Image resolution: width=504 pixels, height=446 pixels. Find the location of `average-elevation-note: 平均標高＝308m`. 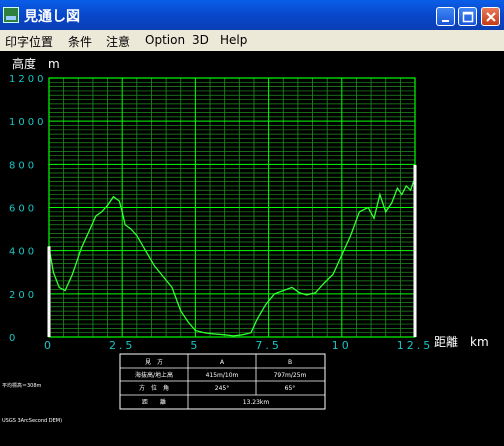

average-elevation-note: 平均標高＝308m is located at coordinates (22, 385).